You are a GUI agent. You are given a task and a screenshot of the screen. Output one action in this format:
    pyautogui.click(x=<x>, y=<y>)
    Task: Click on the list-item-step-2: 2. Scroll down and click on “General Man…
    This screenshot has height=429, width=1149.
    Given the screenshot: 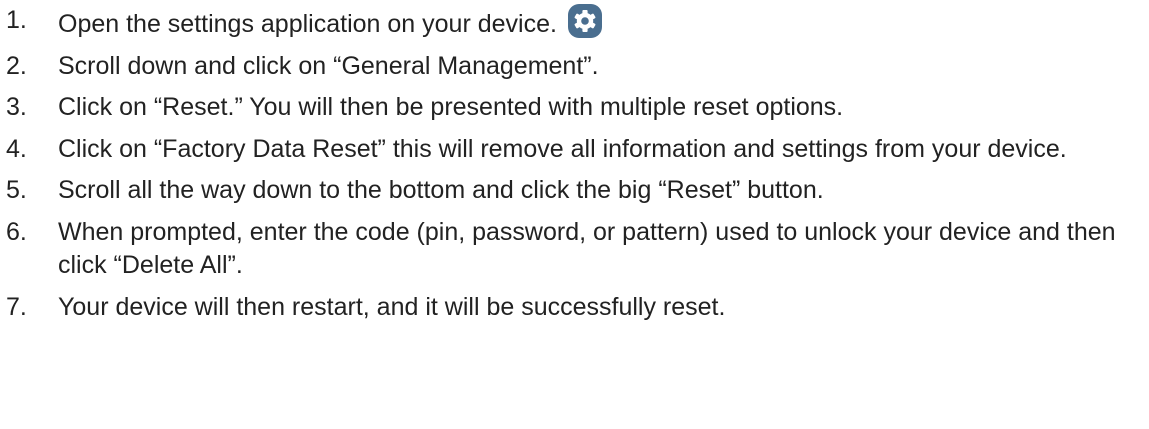 What is the action you would take?
    pyautogui.click(x=574, y=67)
    